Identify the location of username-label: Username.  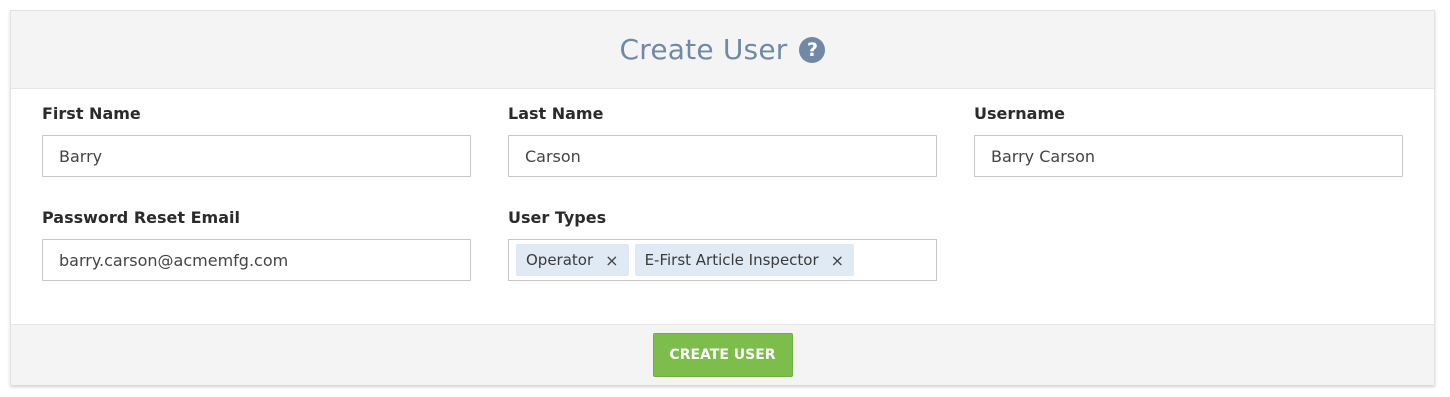
(1019, 113).